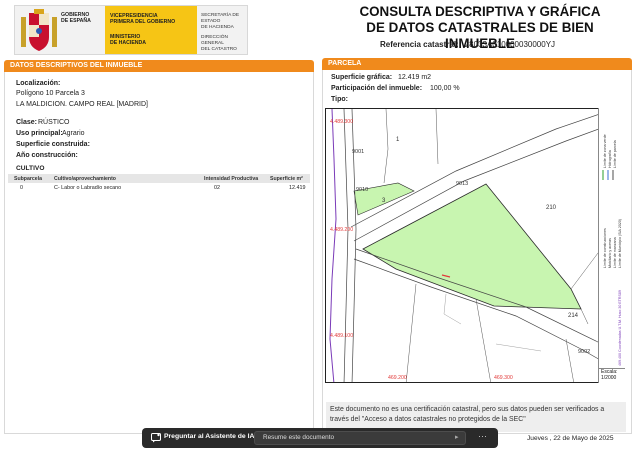  Describe the element at coordinates (27, 122) in the screenshot. I see `clase-label: Clase:` at that location.